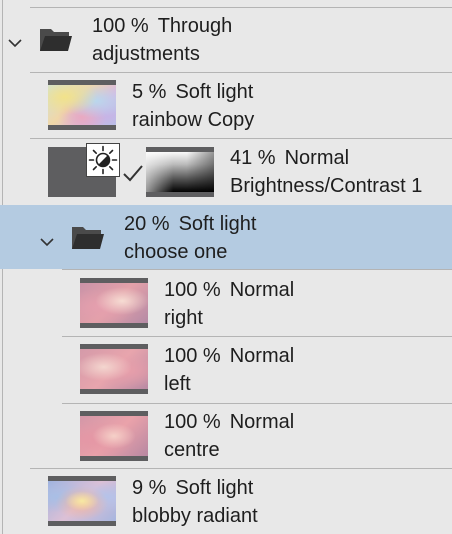 The height and width of the screenshot is (534, 452). I want to click on layer-info: 9 % Soft light, so click(192, 488).